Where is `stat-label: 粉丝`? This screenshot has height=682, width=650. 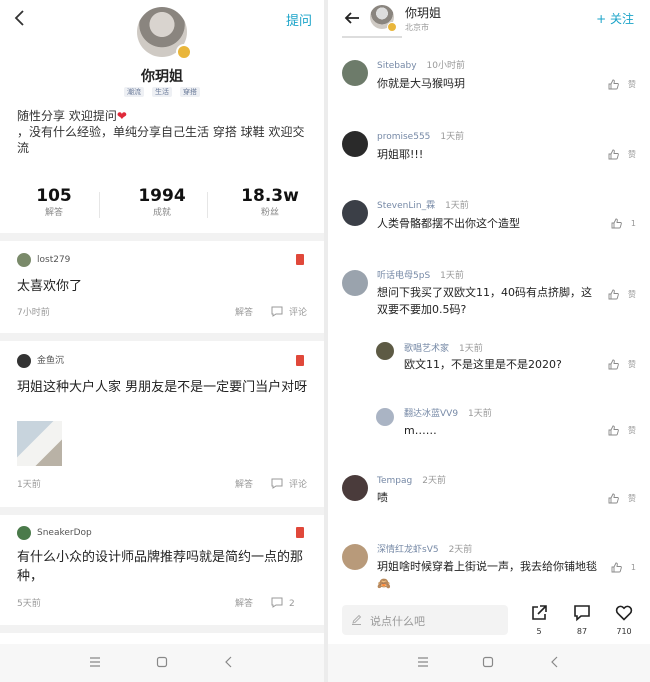
stat-label: 粉丝 is located at coordinates (269, 213).